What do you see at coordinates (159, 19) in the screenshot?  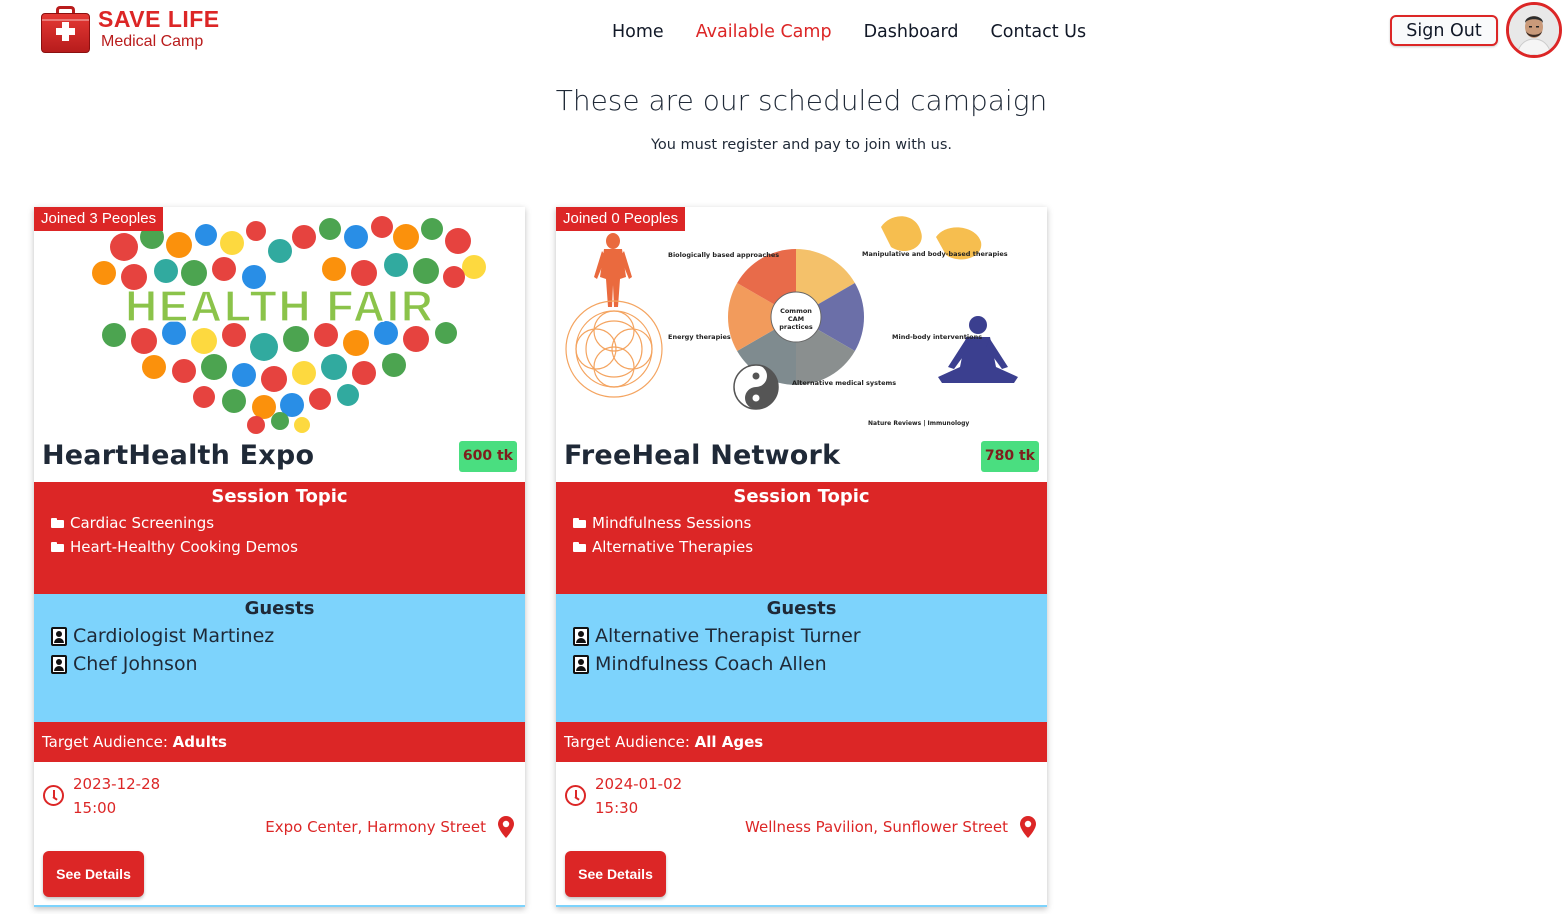 I see `brand-title: SAVE LIFE` at bounding box center [159, 19].